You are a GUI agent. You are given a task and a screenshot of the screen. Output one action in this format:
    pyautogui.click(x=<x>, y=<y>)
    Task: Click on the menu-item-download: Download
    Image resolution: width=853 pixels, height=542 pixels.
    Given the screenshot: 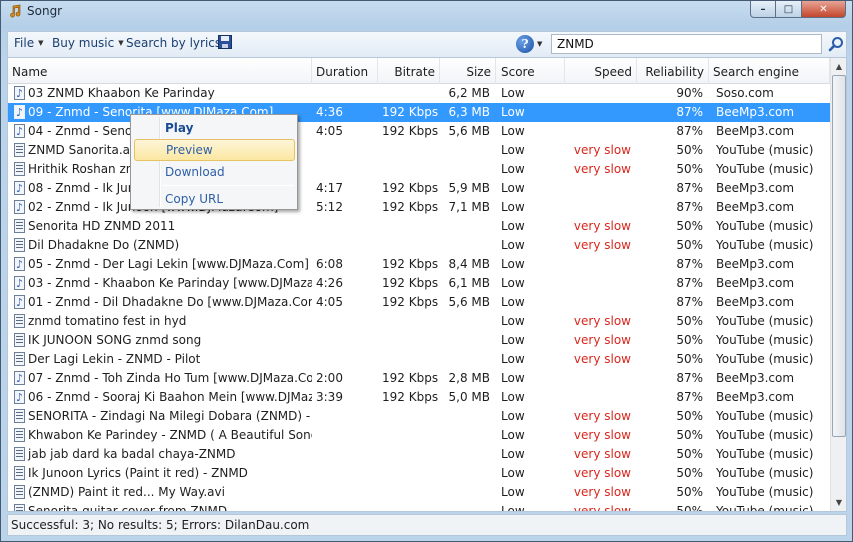 What is the action you would take?
    pyautogui.click(x=214, y=172)
    